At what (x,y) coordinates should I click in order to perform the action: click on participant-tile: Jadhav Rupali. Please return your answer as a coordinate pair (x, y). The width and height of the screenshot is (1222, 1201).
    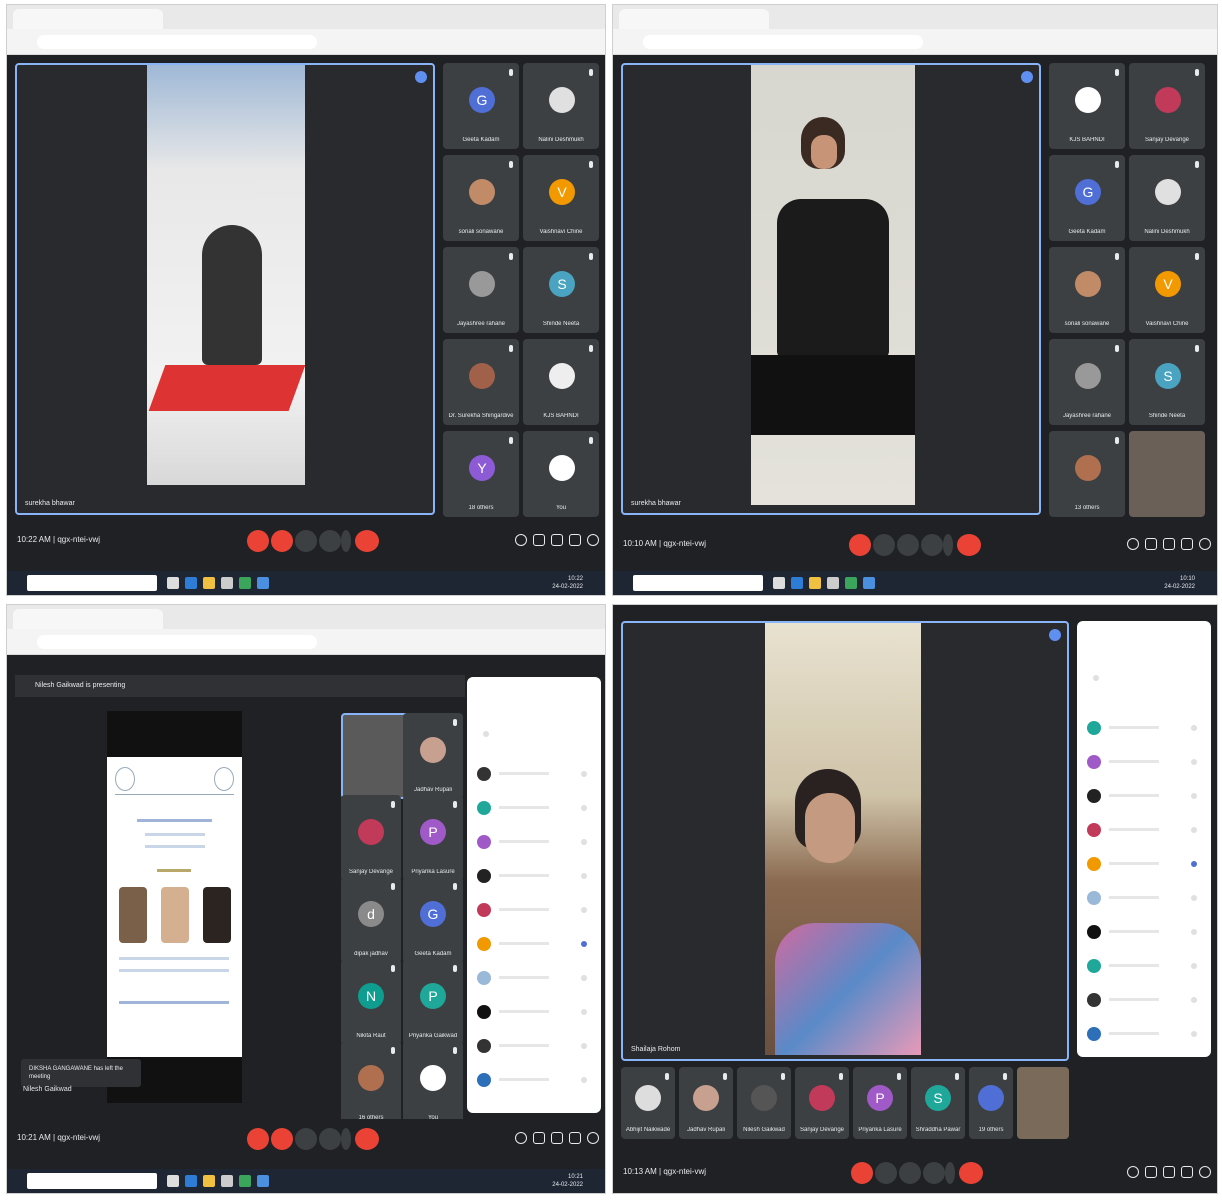
    Looking at the image, I should click on (433, 756).